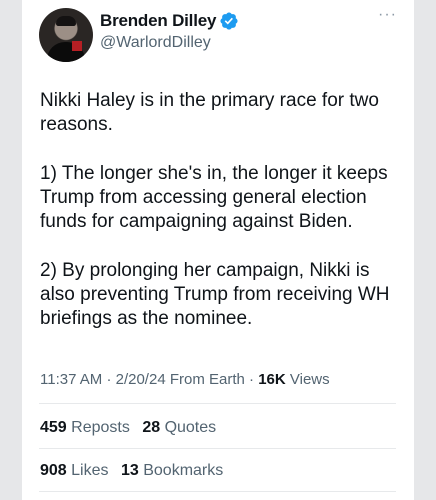  What do you see at coordinates (207, 379) in the screenshot?
I see `tweet-source: From Earth` at bounding box center [207, 379].